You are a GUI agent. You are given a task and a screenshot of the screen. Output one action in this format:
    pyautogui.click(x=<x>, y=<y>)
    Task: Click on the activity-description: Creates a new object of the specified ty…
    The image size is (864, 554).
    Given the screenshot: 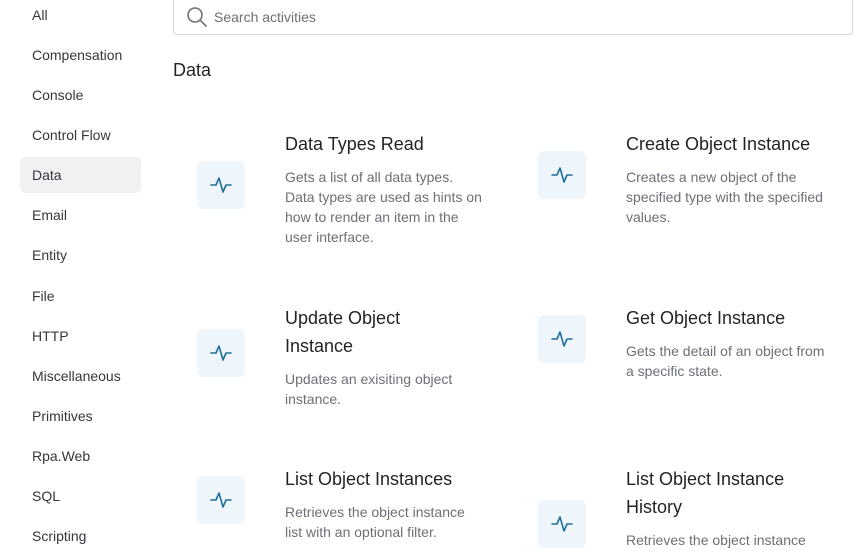 What is the action you would take?
    pyautogui.click(x=724, y=197)
    